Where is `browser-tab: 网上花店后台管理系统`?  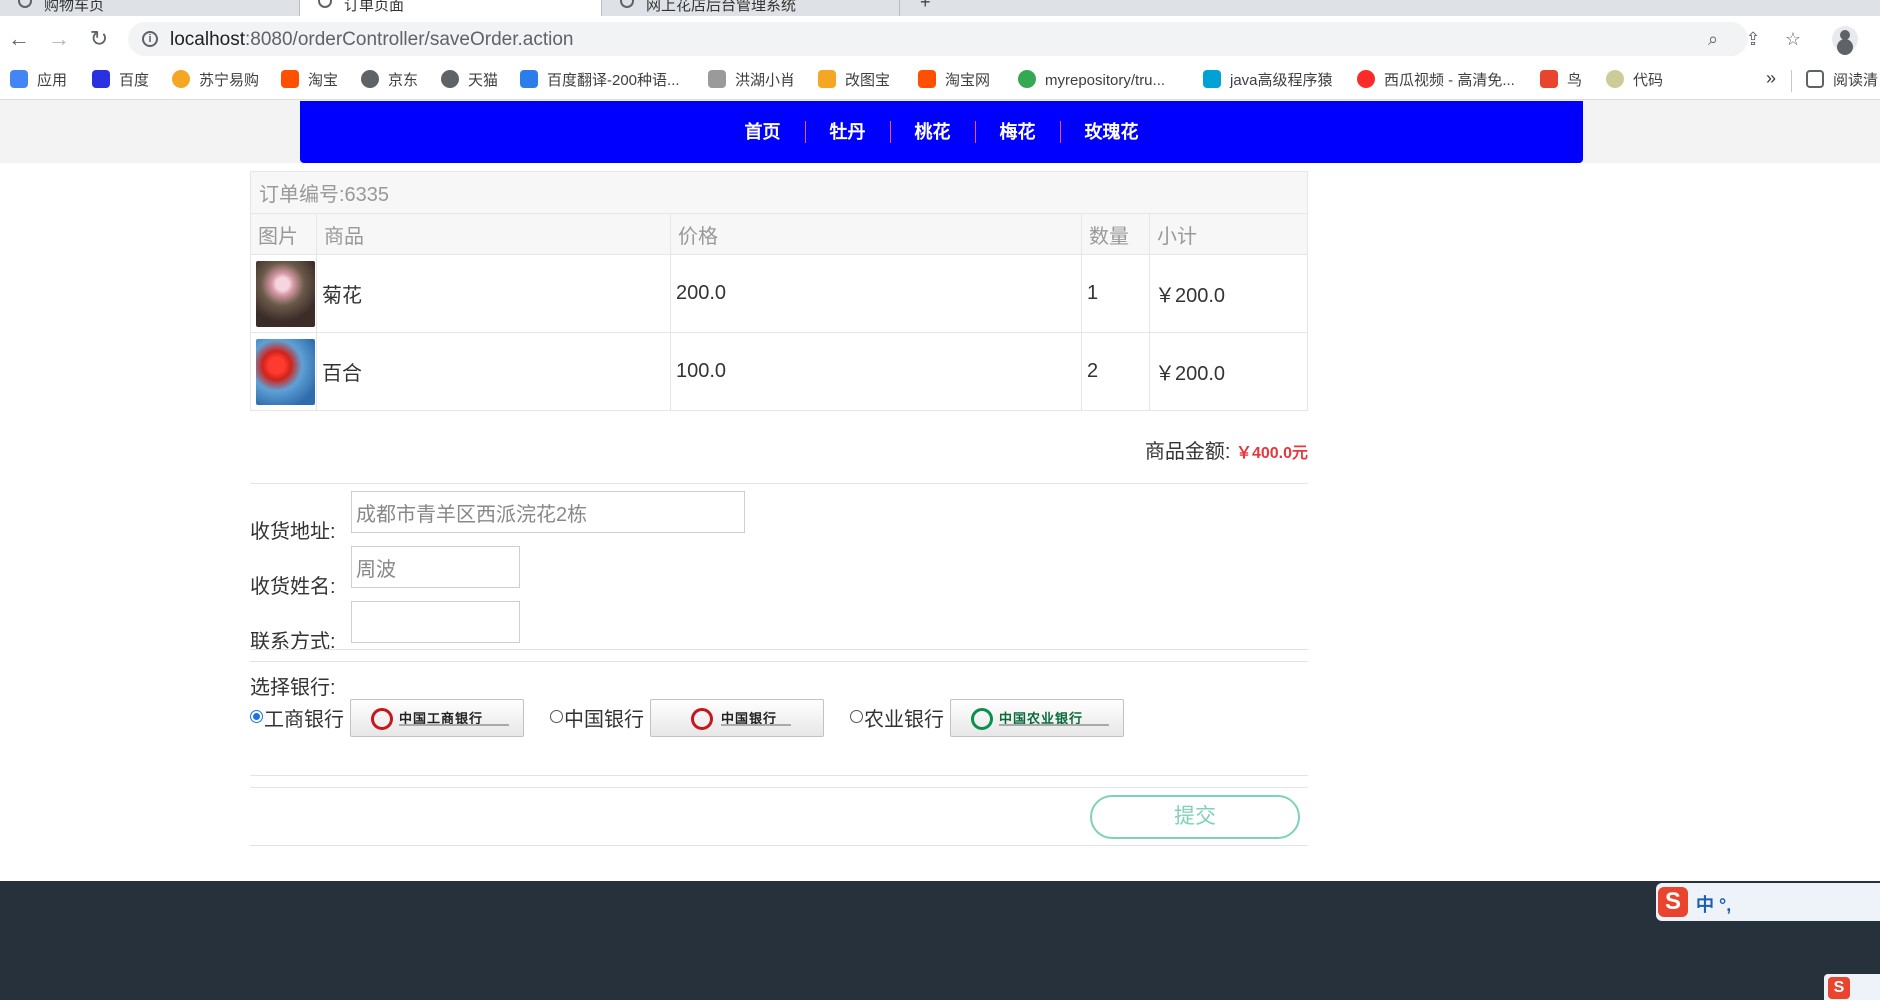
browser-tab: 网上花店后台管理系统 is located at coordinates (751, 8).